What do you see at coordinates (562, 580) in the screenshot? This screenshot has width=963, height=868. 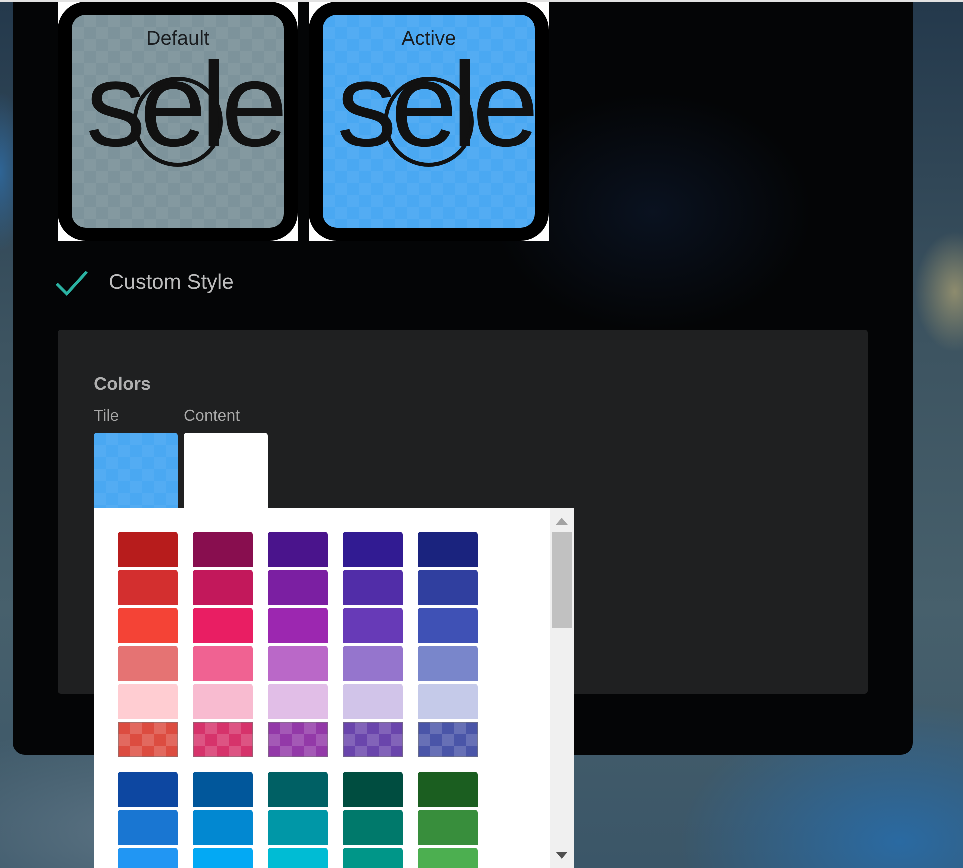 I see `scrollbar-thumb` at bounding box center [562, 580].